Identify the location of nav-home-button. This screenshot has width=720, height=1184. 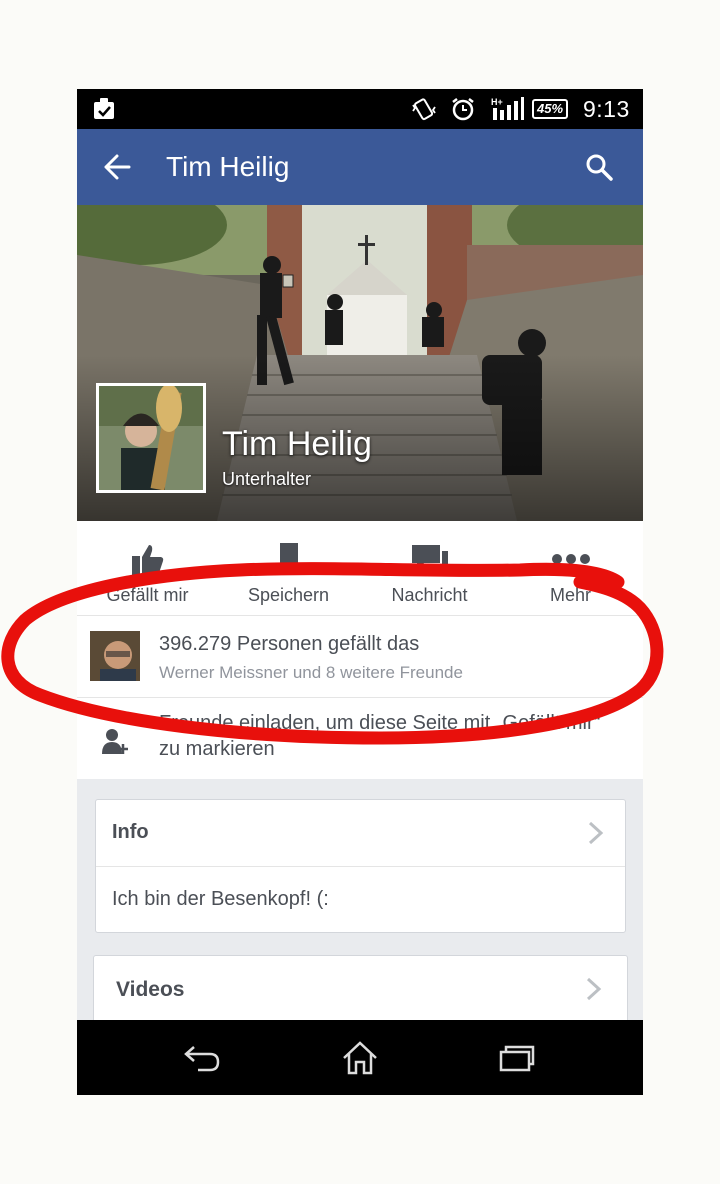
(360, 1058).